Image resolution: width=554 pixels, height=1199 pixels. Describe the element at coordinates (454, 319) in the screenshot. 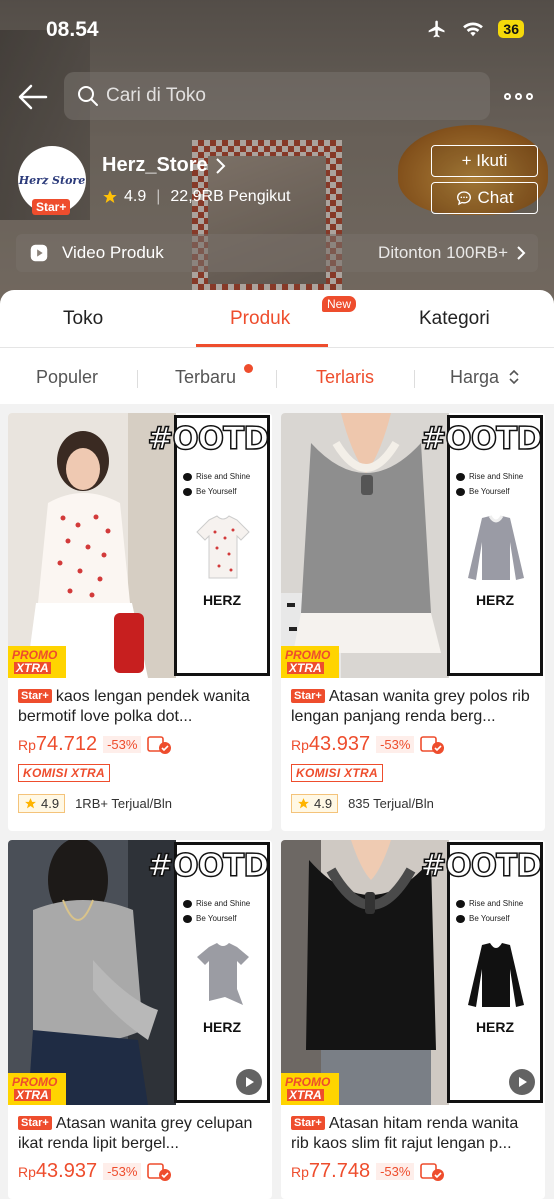

I see `tab-kategori: Kategori` at that location.